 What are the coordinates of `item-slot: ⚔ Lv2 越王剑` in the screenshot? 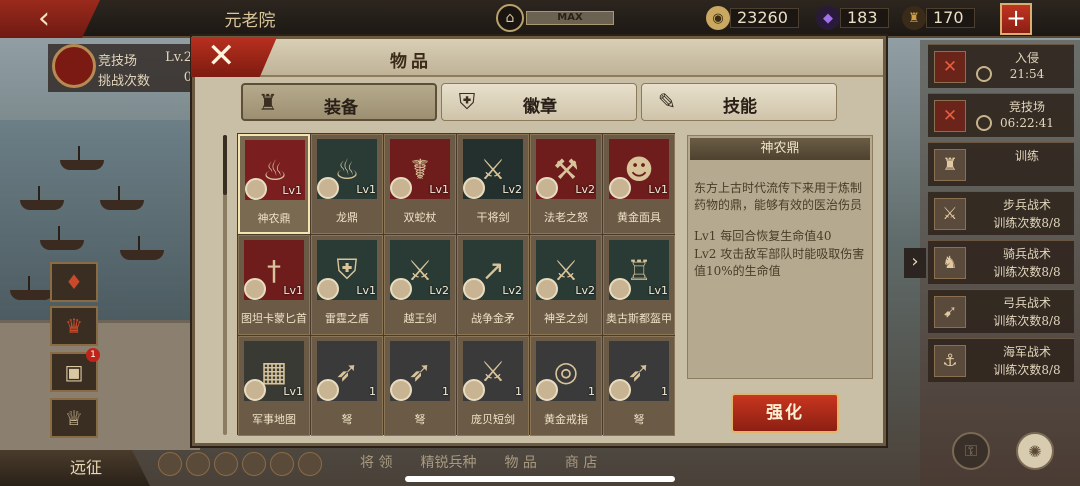 It's located at (420, 285).